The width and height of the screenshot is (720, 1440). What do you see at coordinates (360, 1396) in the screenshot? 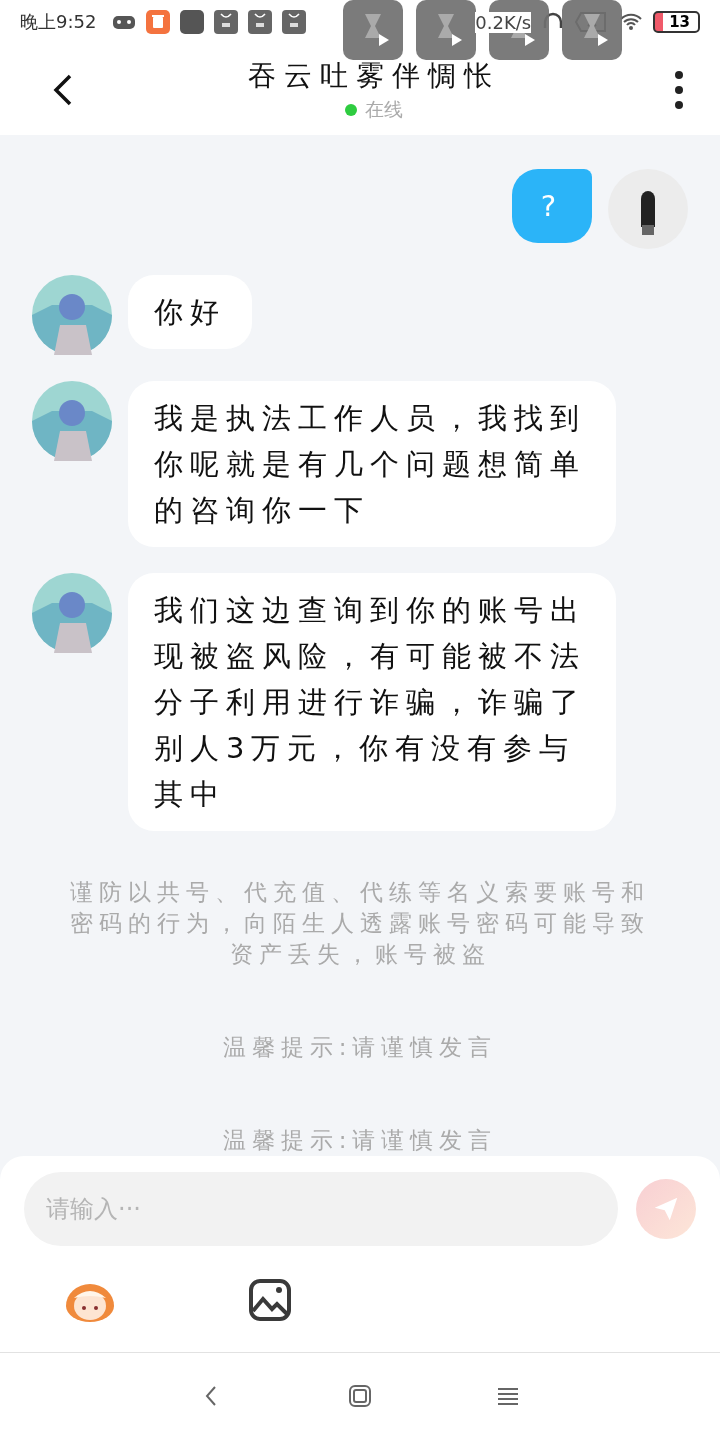
I see `home-nav-icon` at bounding box center [360, 1396].